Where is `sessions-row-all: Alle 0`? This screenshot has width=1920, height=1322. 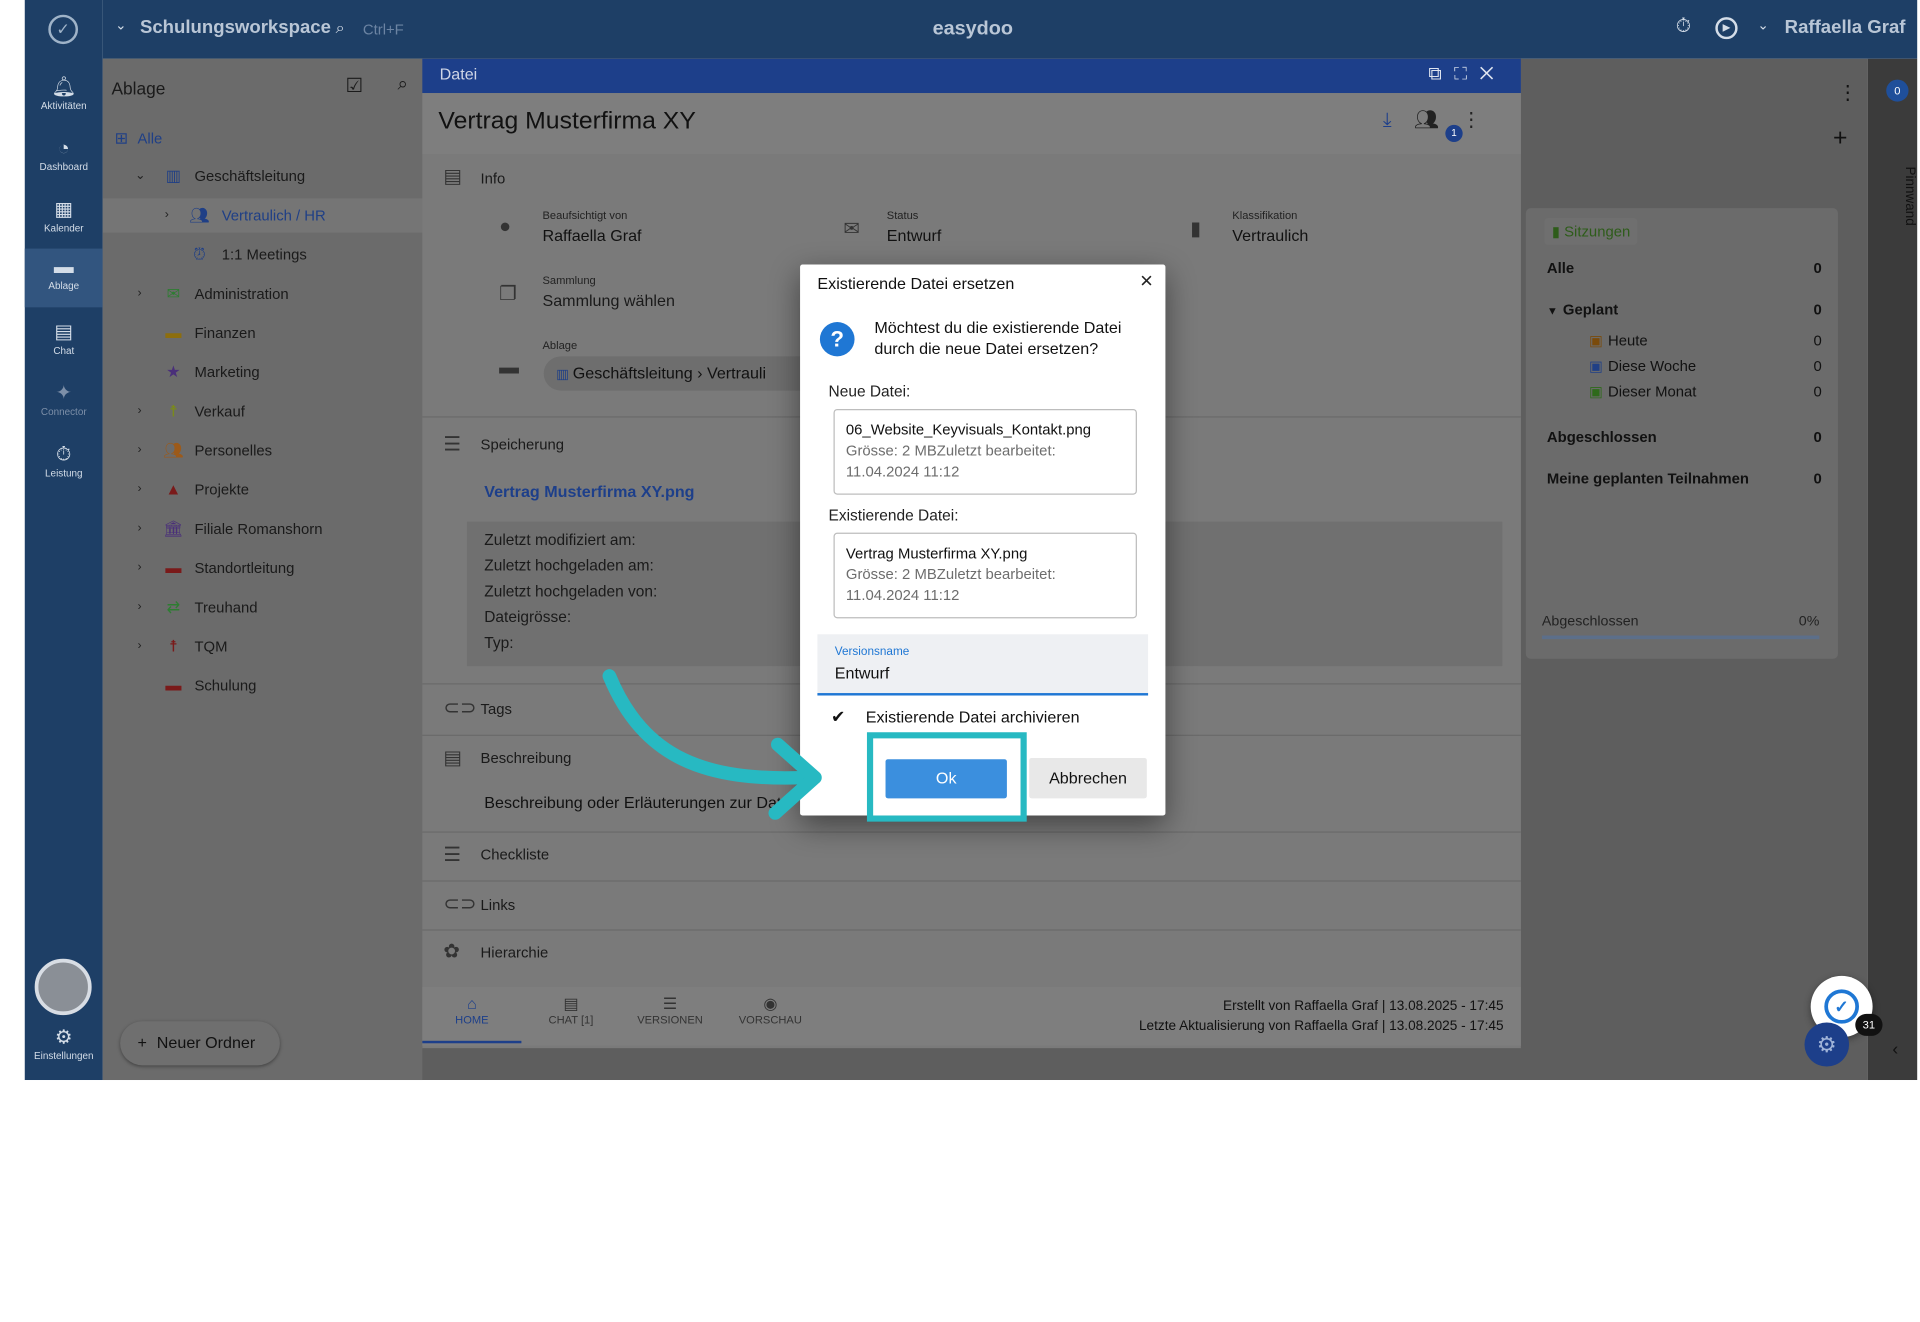
sessions-row-all: Alle 0 is located at coordinates (1684, 268).